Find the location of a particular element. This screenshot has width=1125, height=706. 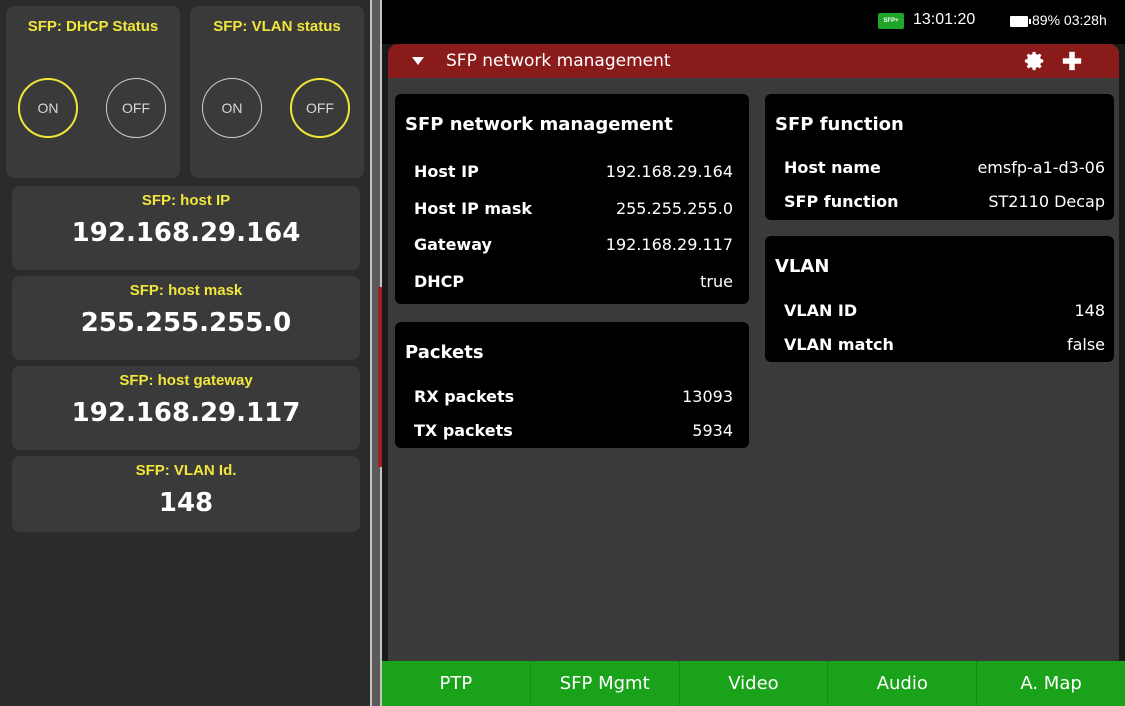

sfp-function-label: SFP function is located at coordinates (841, 201).